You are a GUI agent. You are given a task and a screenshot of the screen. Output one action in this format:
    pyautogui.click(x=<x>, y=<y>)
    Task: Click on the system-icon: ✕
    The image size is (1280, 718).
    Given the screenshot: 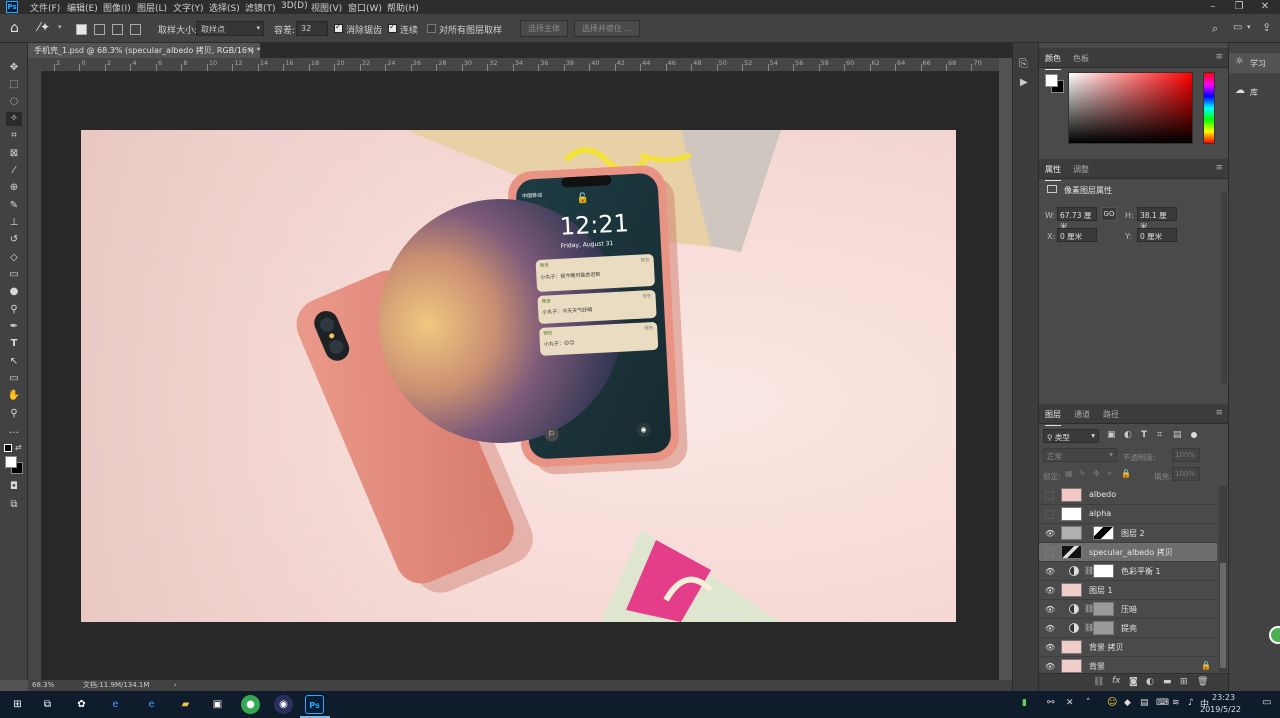 What is the action you would take?
    pyautogui.click(x=1070, y=703)
    